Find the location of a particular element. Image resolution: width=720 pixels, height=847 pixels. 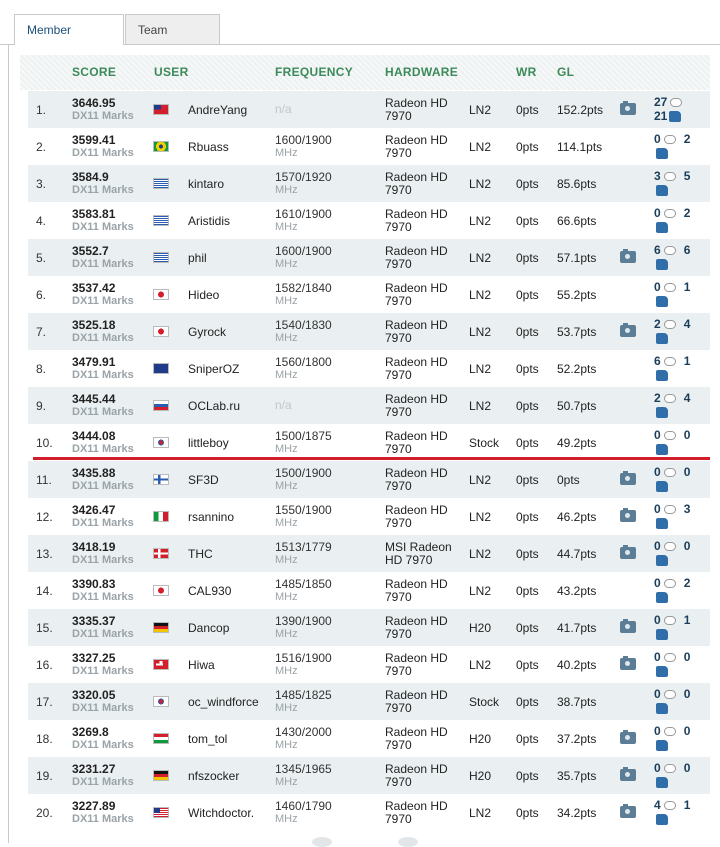

user-link: CAL930 is located at coordinates (209, 590).